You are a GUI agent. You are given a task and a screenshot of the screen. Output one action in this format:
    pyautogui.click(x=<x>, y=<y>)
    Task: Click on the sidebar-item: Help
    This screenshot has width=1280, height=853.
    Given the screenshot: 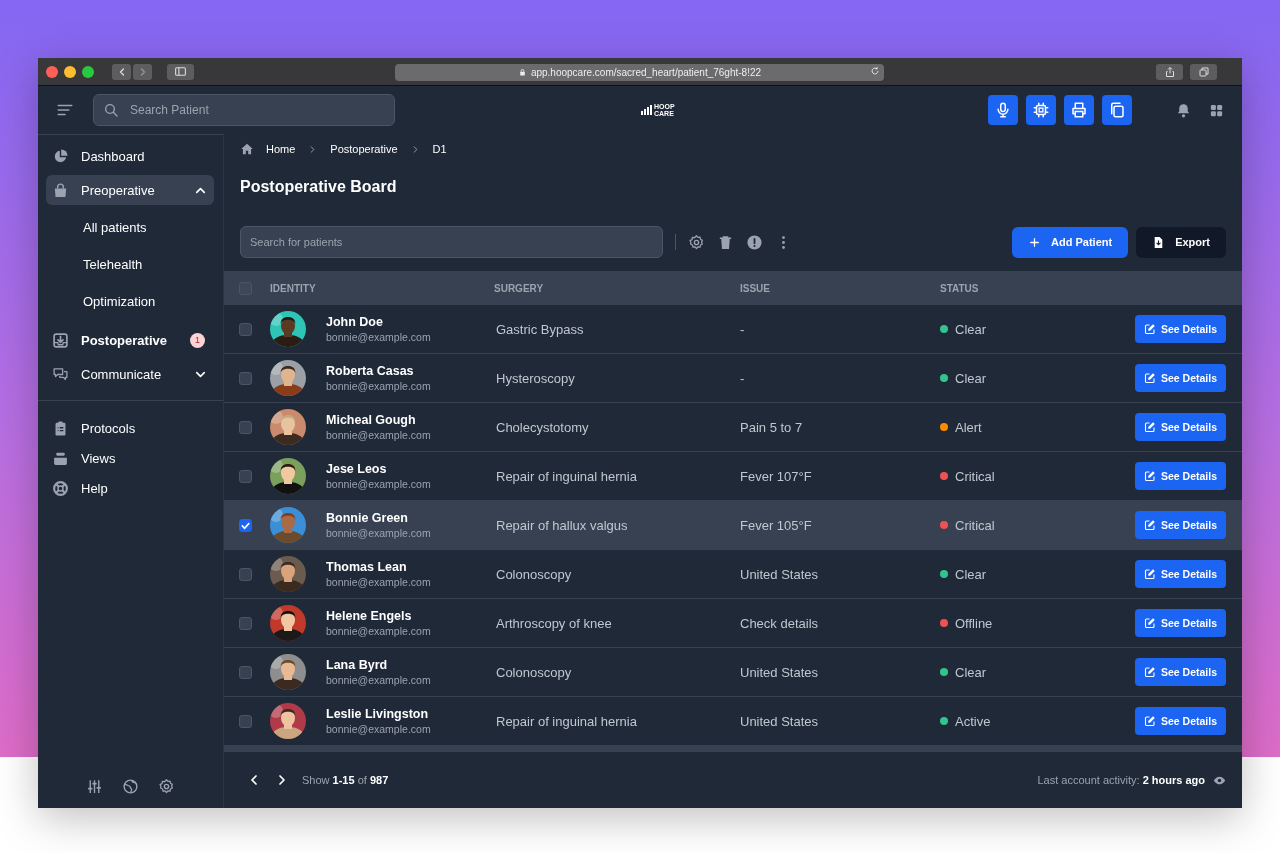 What is the action you would take?
    pyautogui.click(x=130, y=488)
    